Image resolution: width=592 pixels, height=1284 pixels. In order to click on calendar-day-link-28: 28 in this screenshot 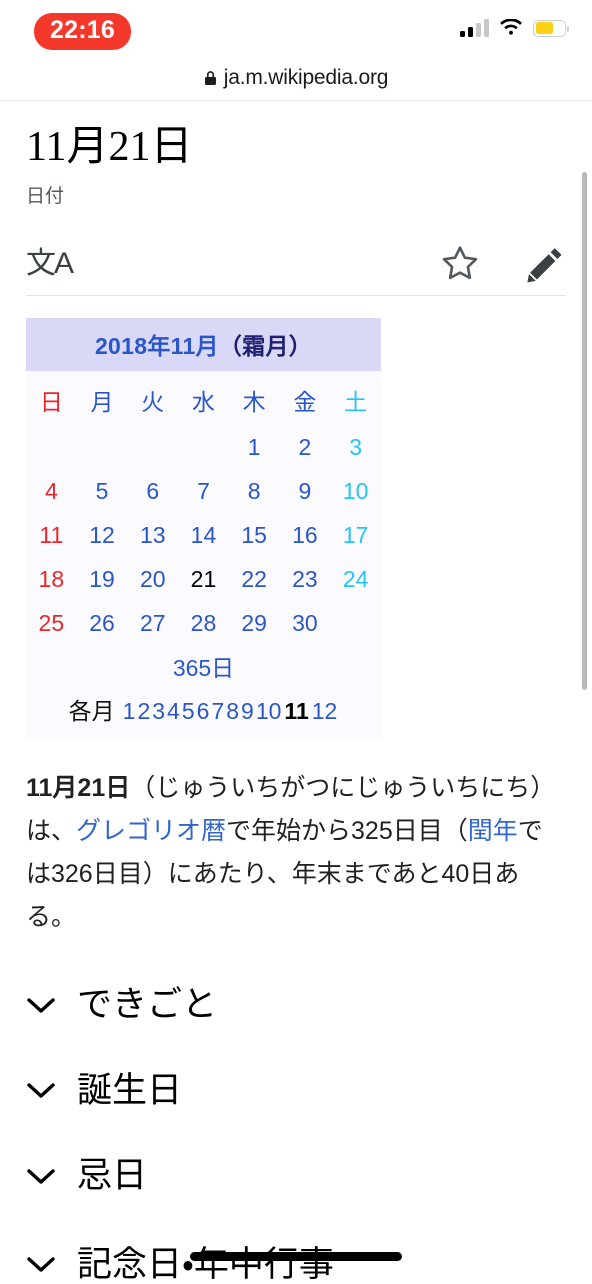, I will do `click(204, 623)`.